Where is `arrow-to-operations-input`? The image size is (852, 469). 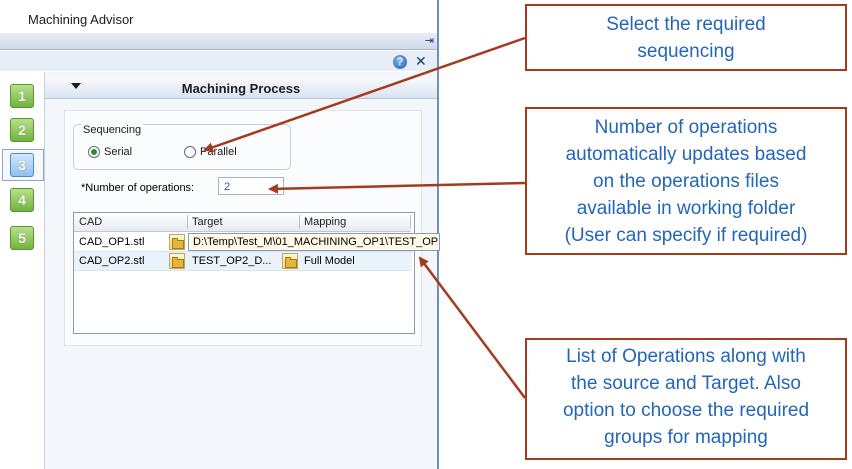 arrow-to-operations-input is located at coordinates (397, 187).